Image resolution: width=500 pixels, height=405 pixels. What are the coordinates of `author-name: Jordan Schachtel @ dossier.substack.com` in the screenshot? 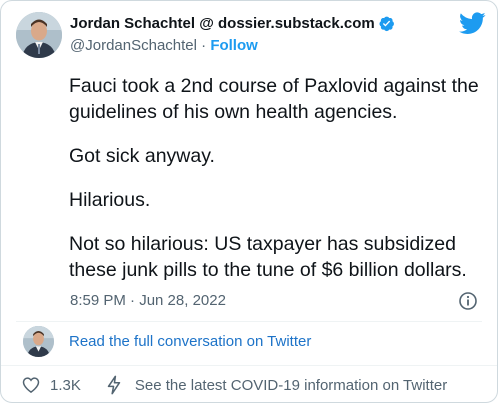 It's located at (222, 23).